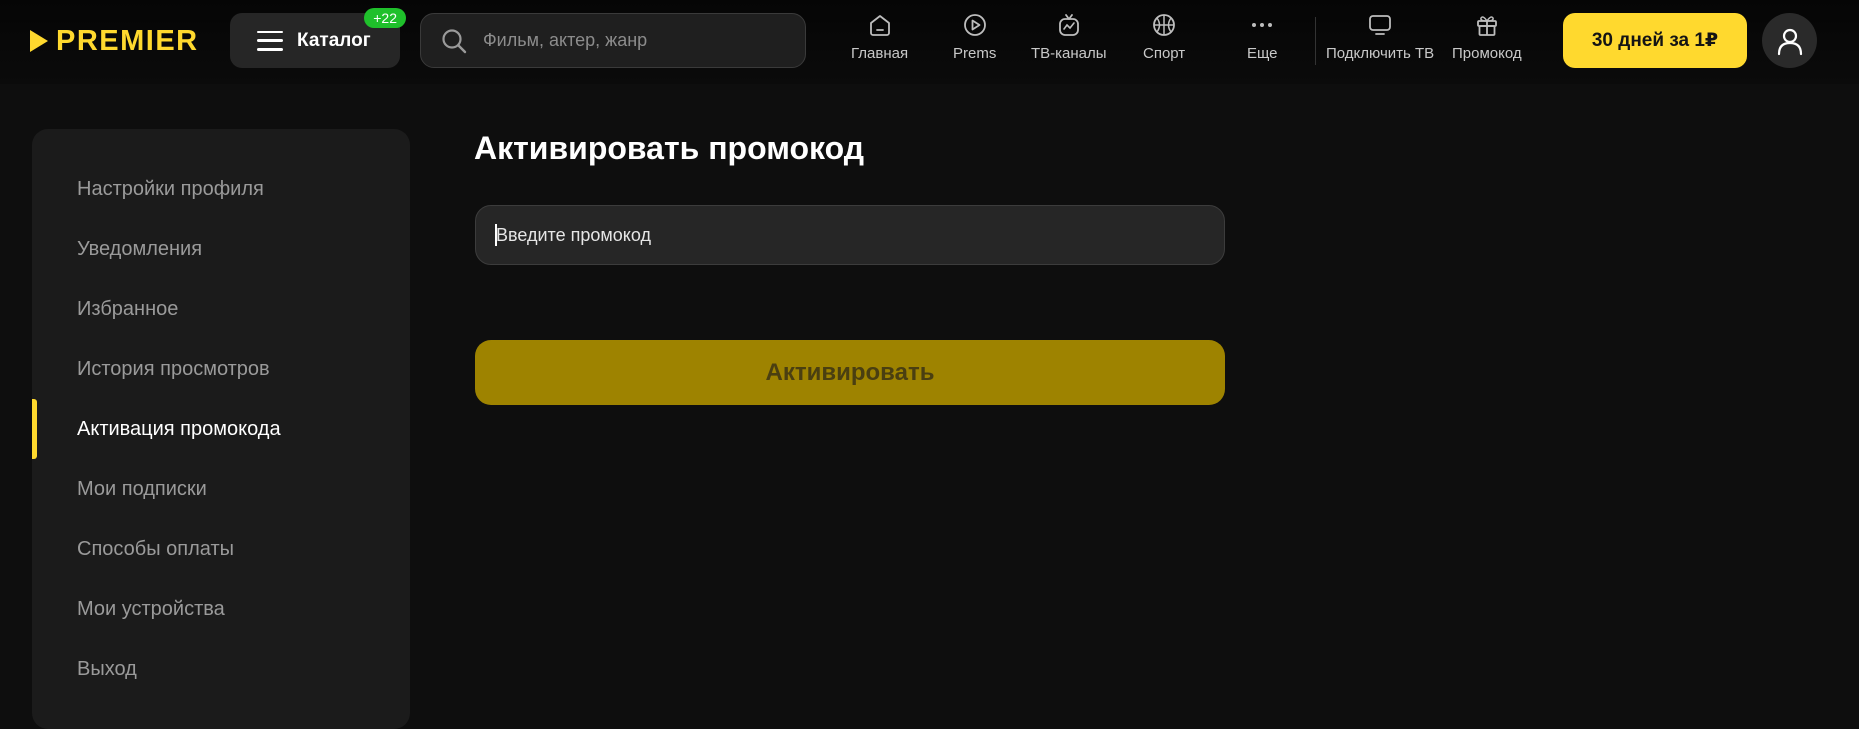 The width and height of the screenshot is (1859, 729). Describe the element at coordinates (221, 309) in the screenshot. I see `sidebar-item-favorites: Избранное` at that location.